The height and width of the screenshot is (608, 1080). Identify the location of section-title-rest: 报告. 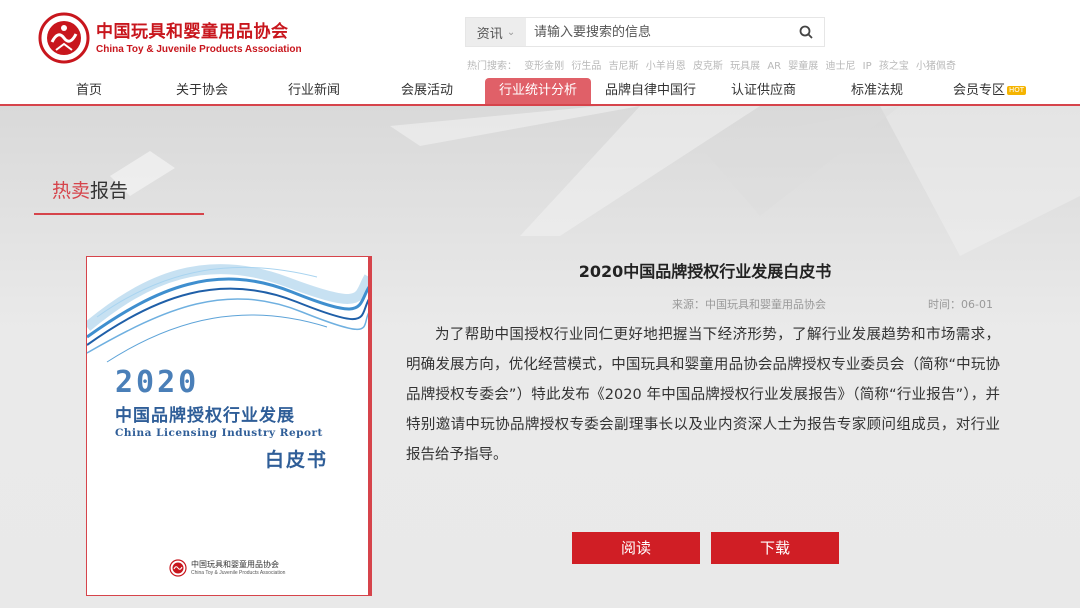
(109, 191).